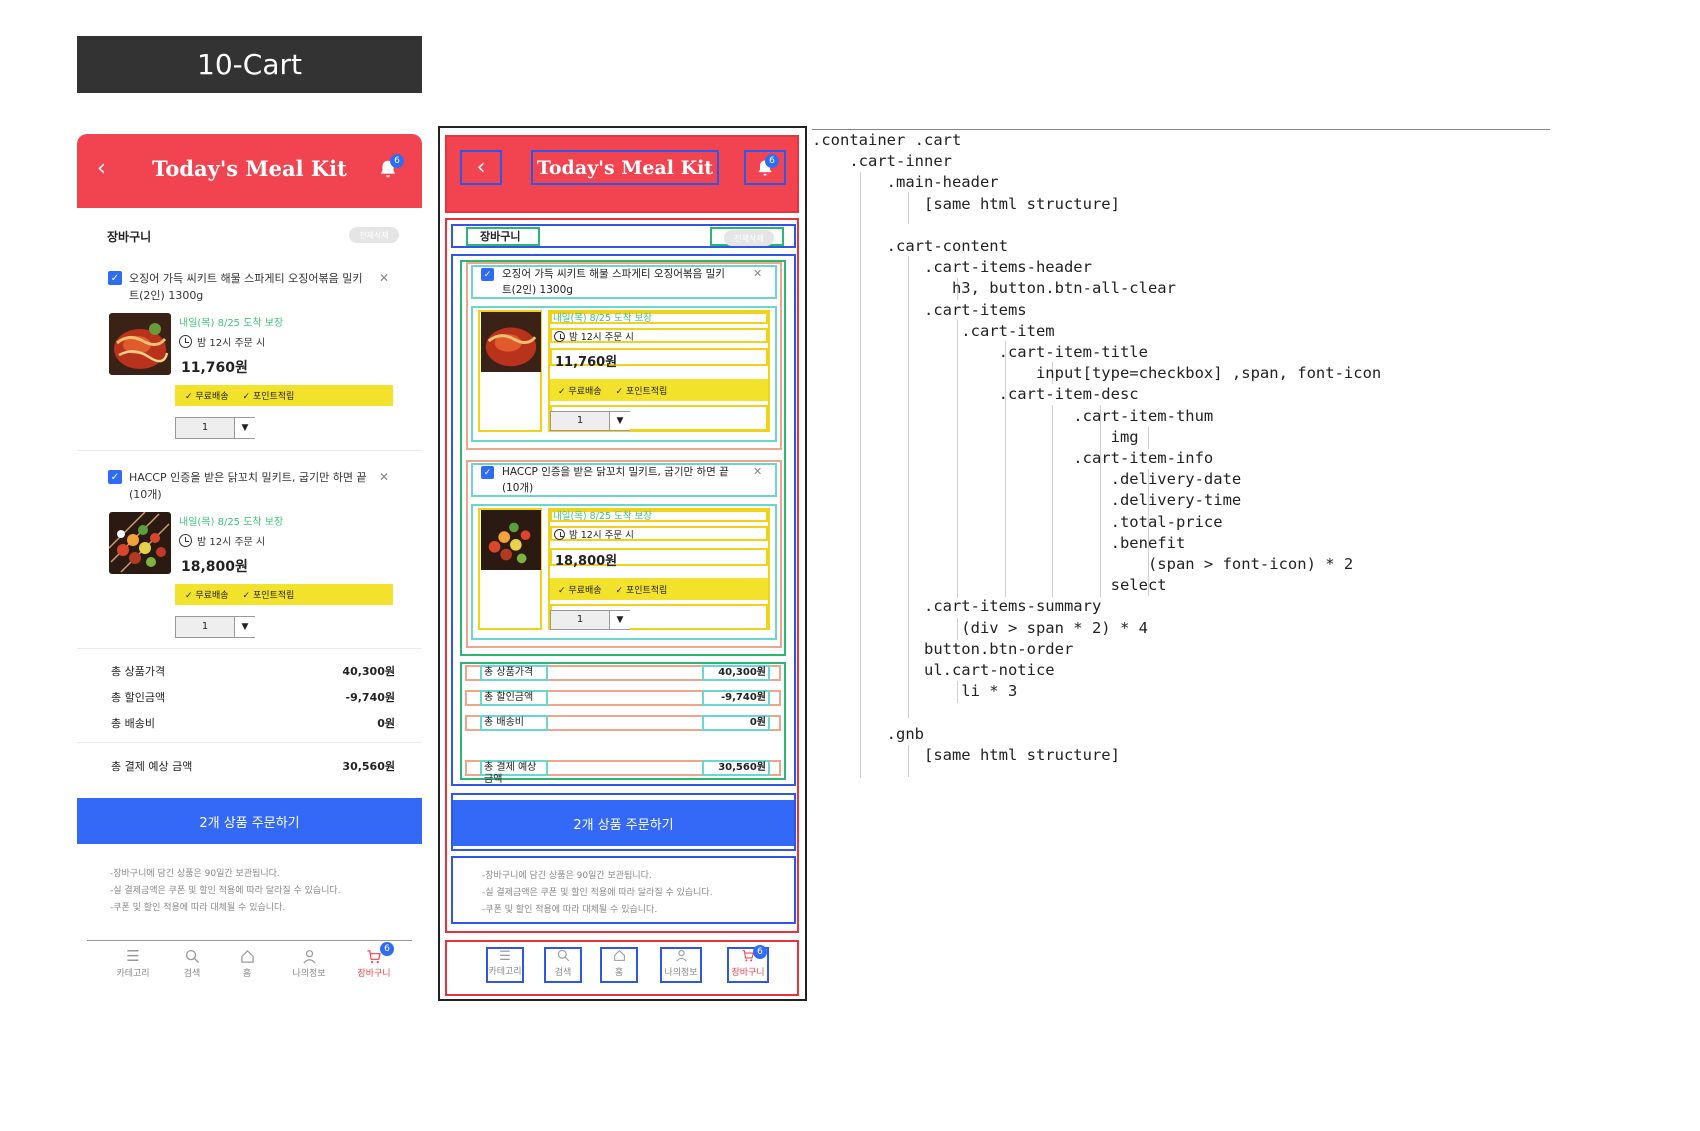  I want to click on summary-total-row: 총 결제 예상 금액 30,560원, so click(253, 766).